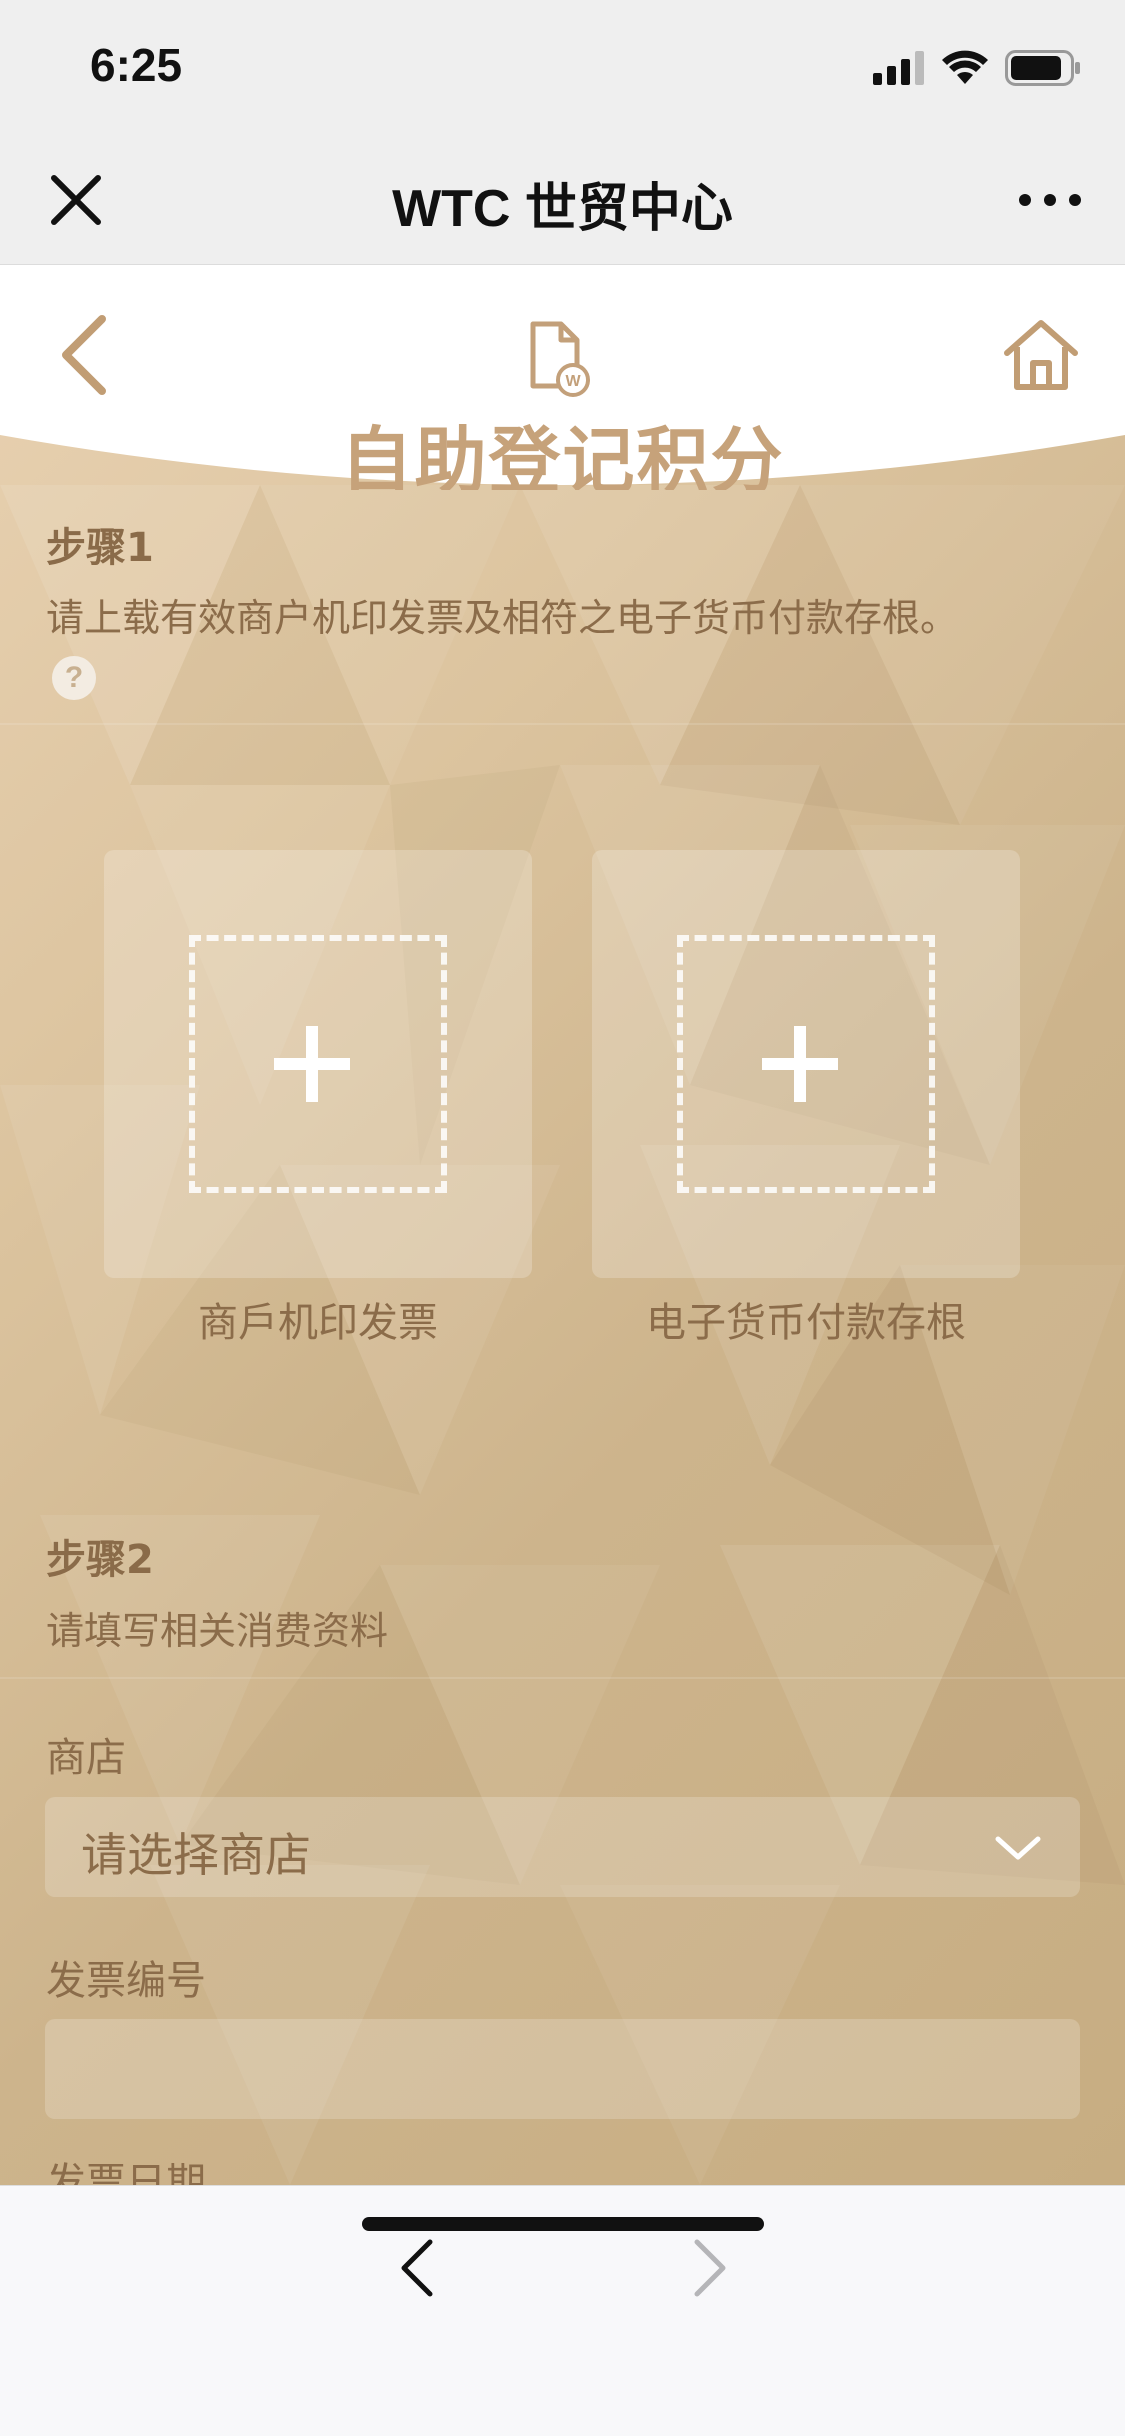 The image size is (1125, 2436). Describe the element at coordinates (100, 1560) in the screenshot. I see `step2-title: 步骤2` at that location.